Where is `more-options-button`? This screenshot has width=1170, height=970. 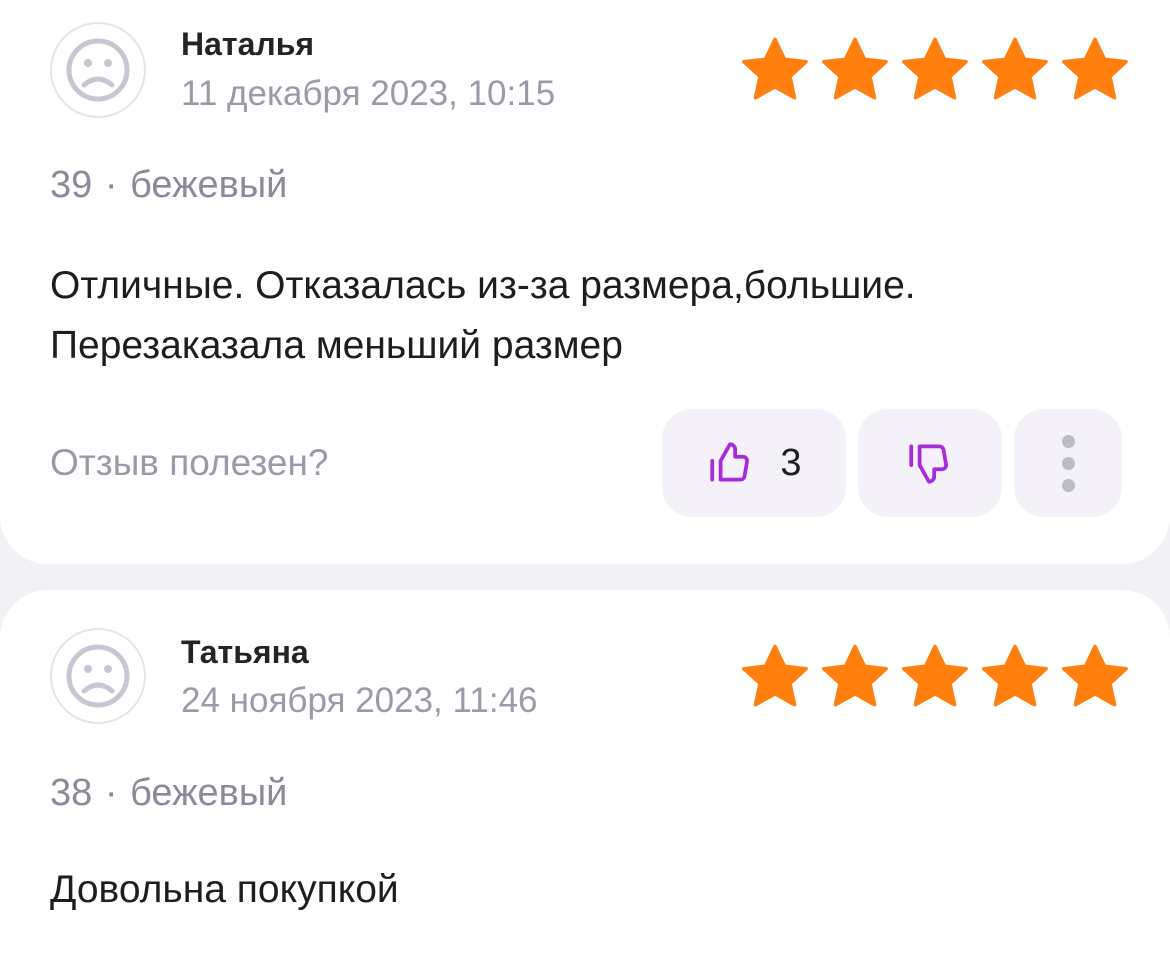
more-options-button is located at coordinates (1068, 463).